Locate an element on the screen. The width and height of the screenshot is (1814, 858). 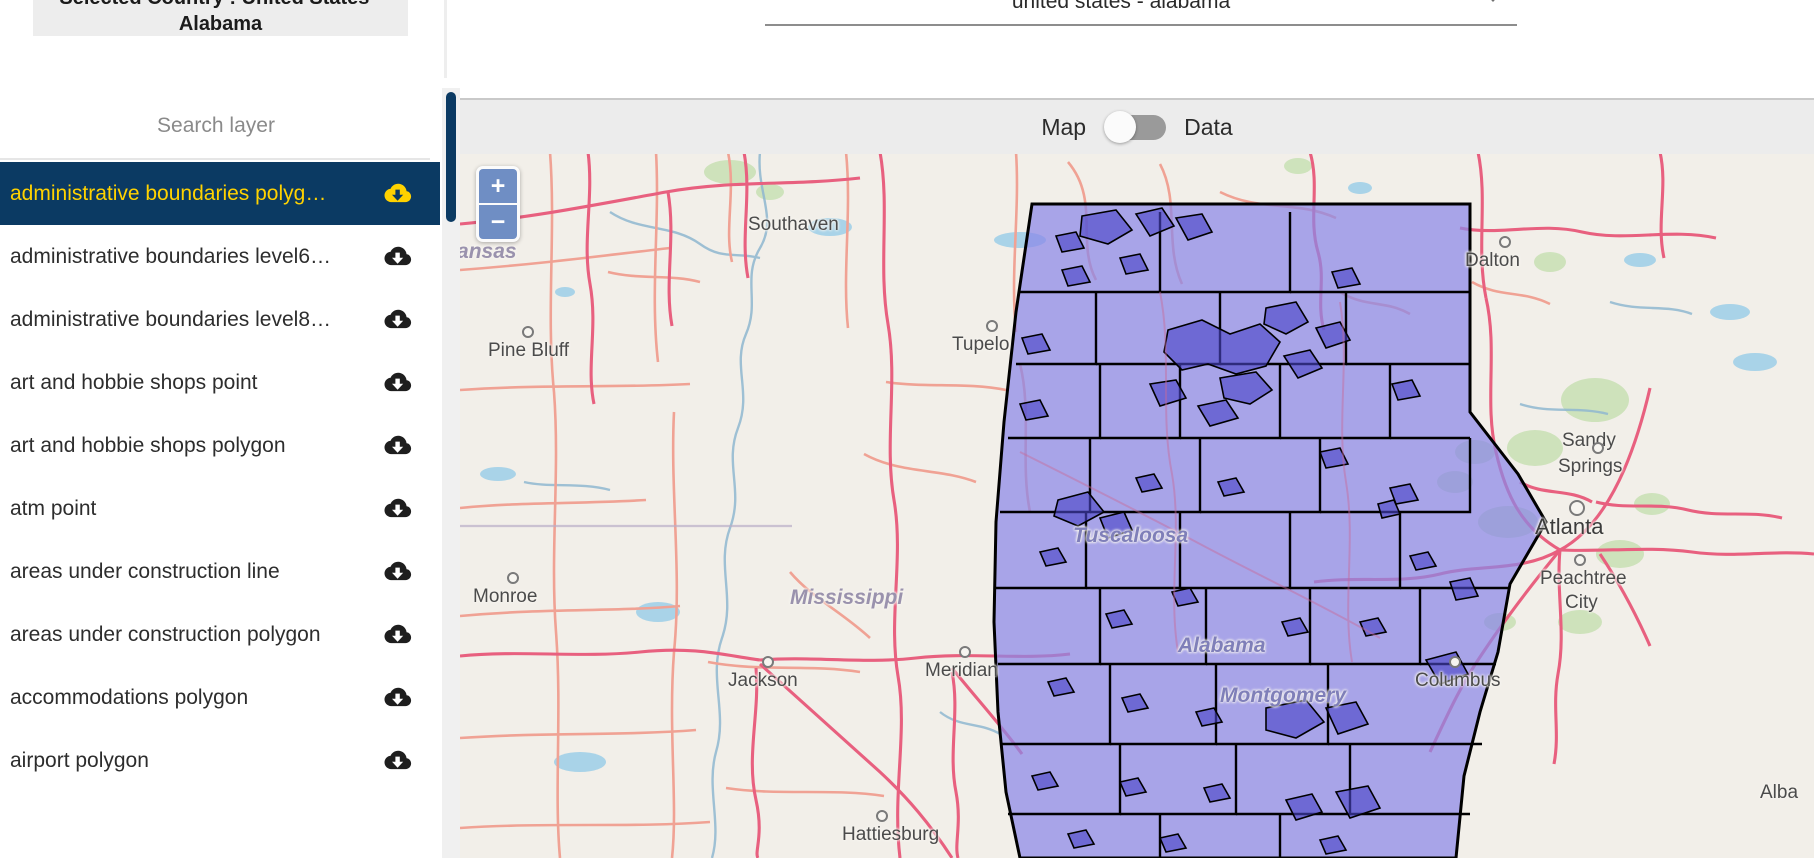
map-data-toggle is located at coordinates (1135, 127).